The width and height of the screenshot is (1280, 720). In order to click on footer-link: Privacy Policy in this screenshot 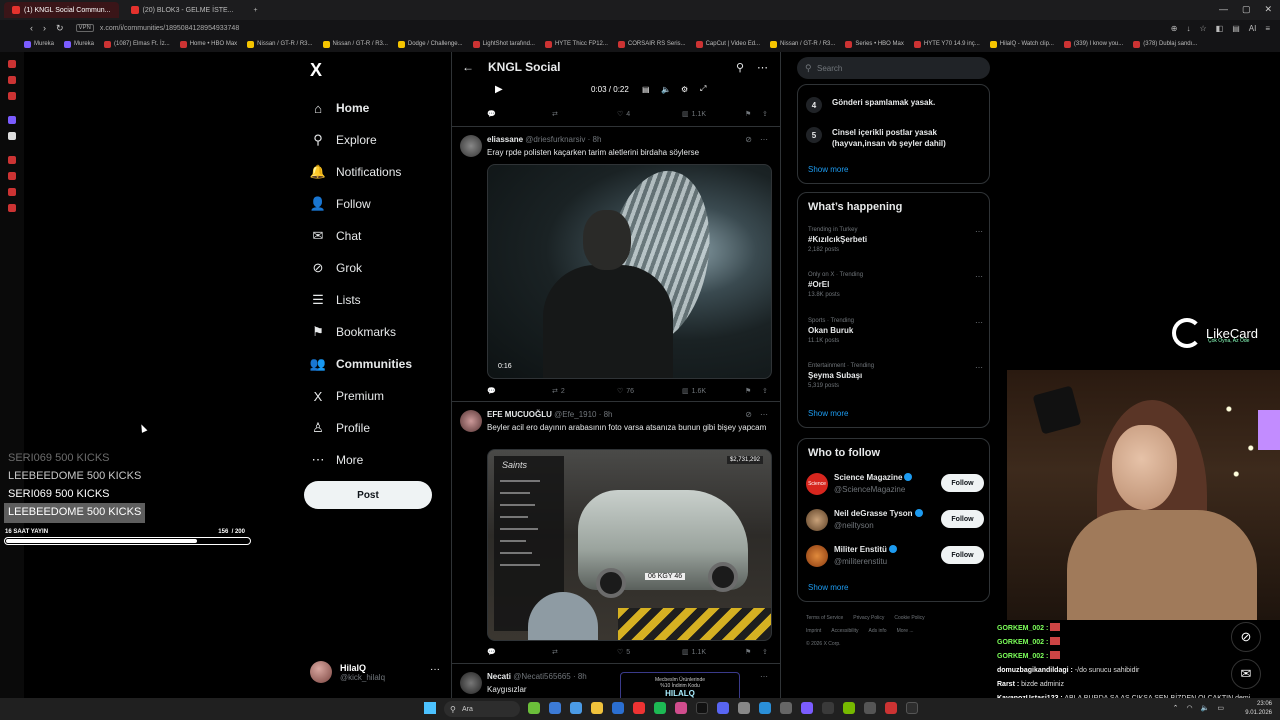, I will do `click(868, 618)`.